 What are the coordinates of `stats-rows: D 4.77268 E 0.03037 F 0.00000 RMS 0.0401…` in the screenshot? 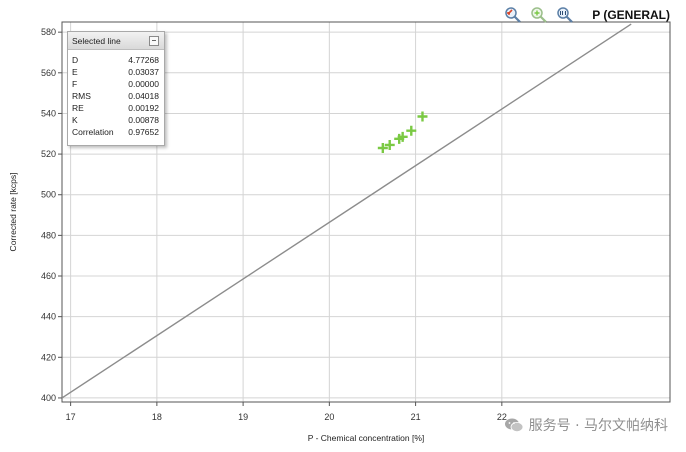 It's located at (116, 94).